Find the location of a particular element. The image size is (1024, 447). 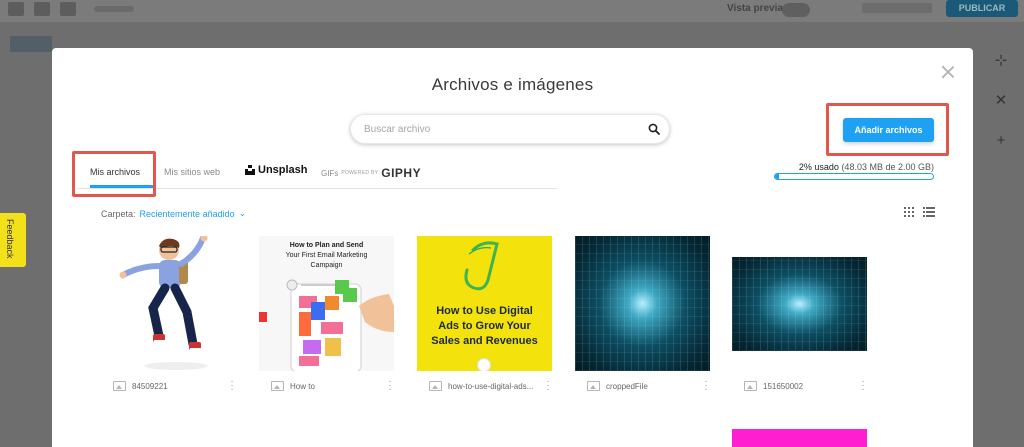

search-input is located at coordinates (499, 129).